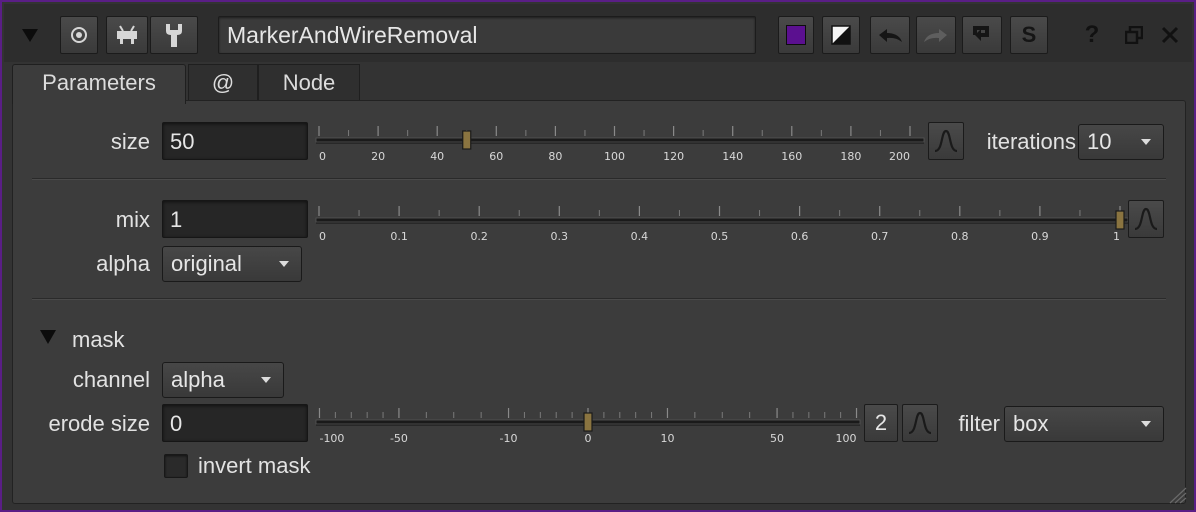 Image resolution: width=1196 pixels, height=512 pixels. Describe the element at coordinates (1170, 35) in the screenshot. I see `close-icon` at that location.